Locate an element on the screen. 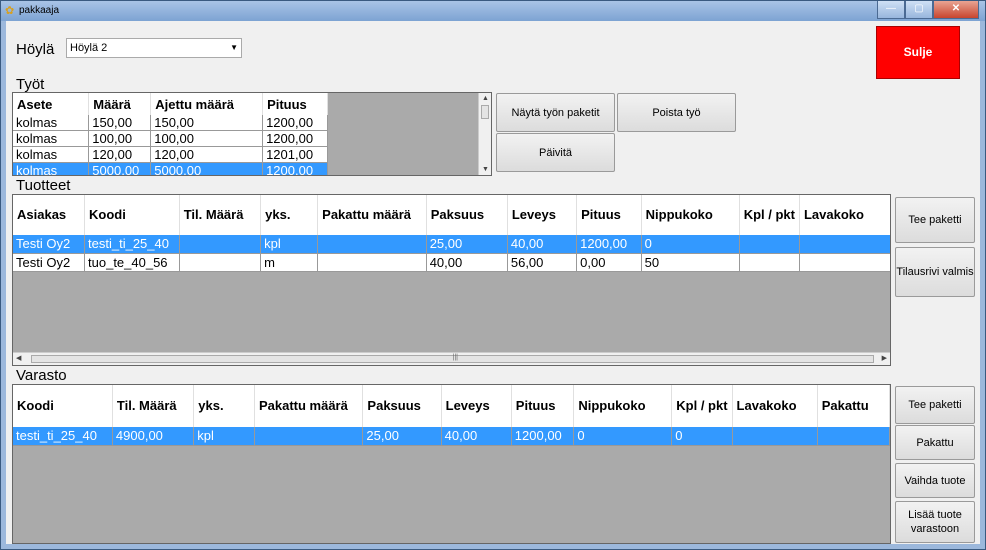 This screenshot has width=986, height=550. close-window-button: ✕ is located at coordinates (956, 10).